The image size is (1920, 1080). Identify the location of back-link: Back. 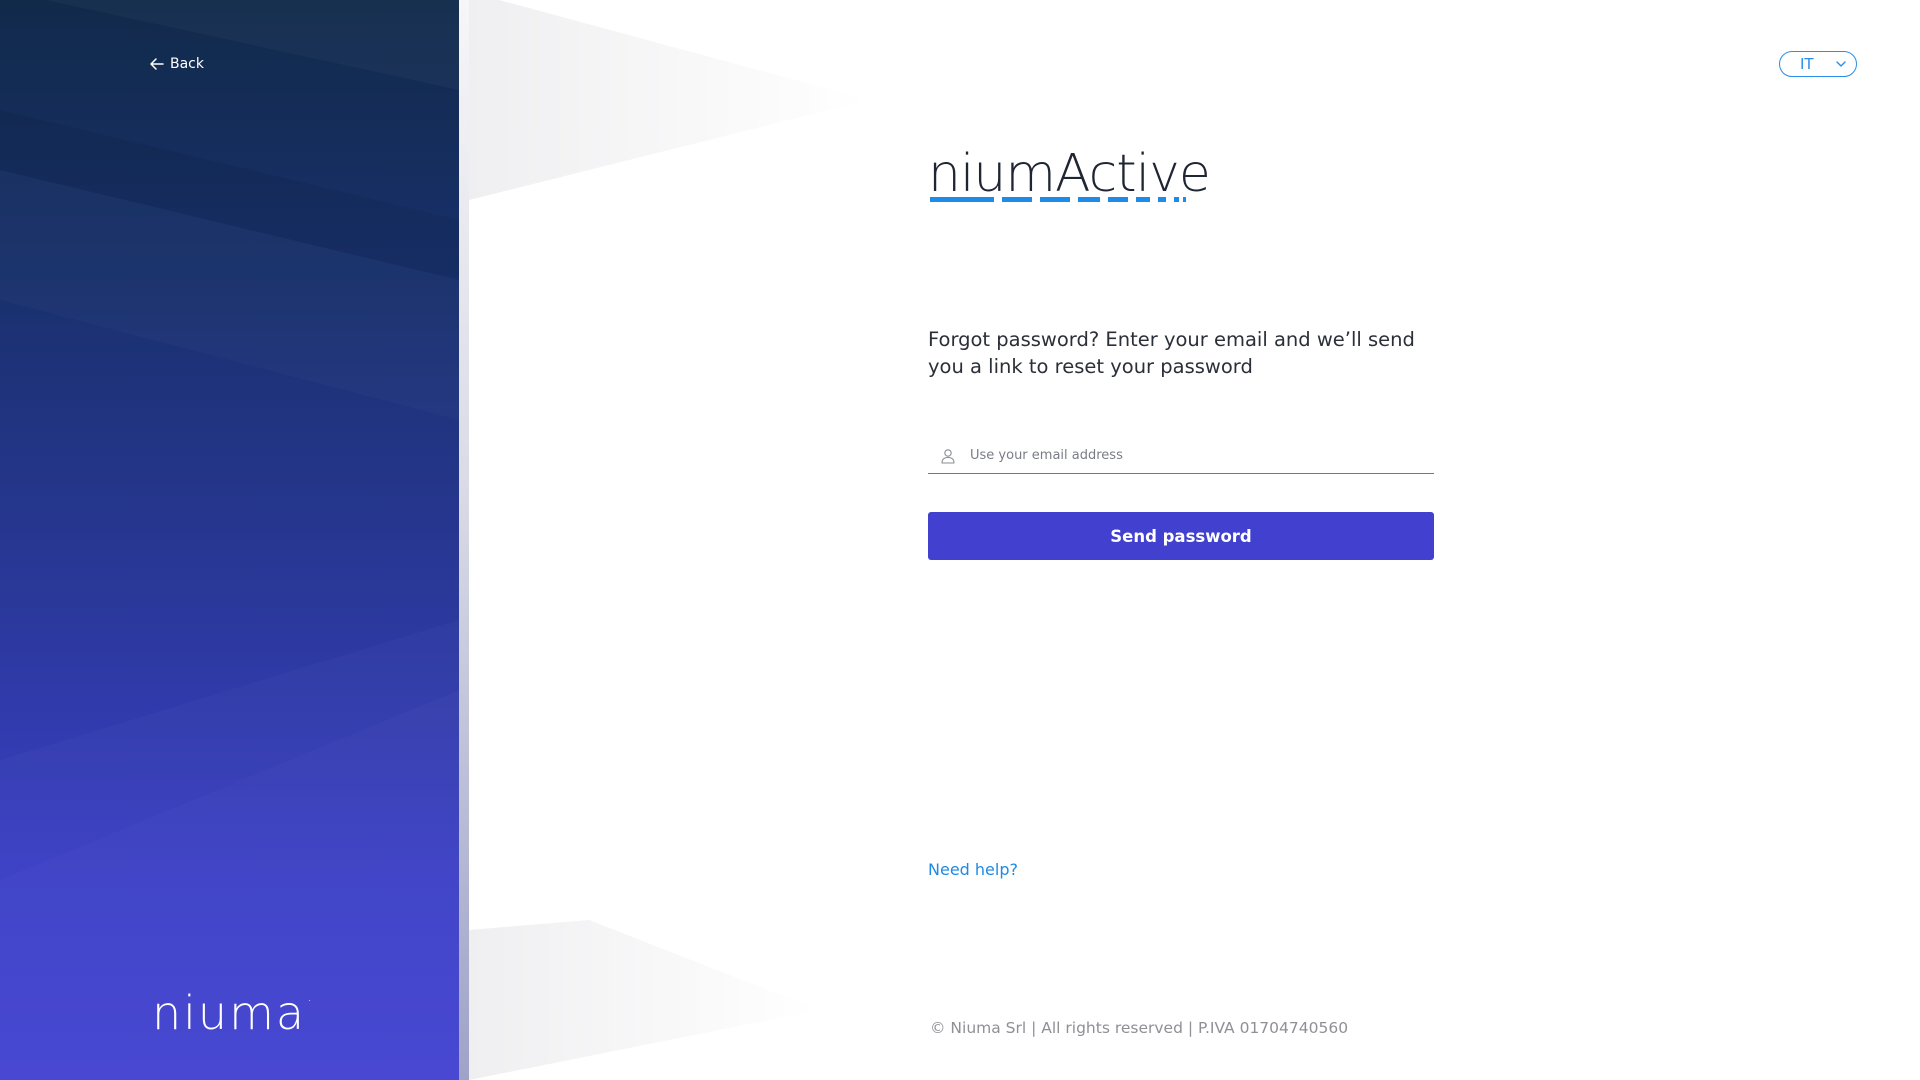
(177, 64).